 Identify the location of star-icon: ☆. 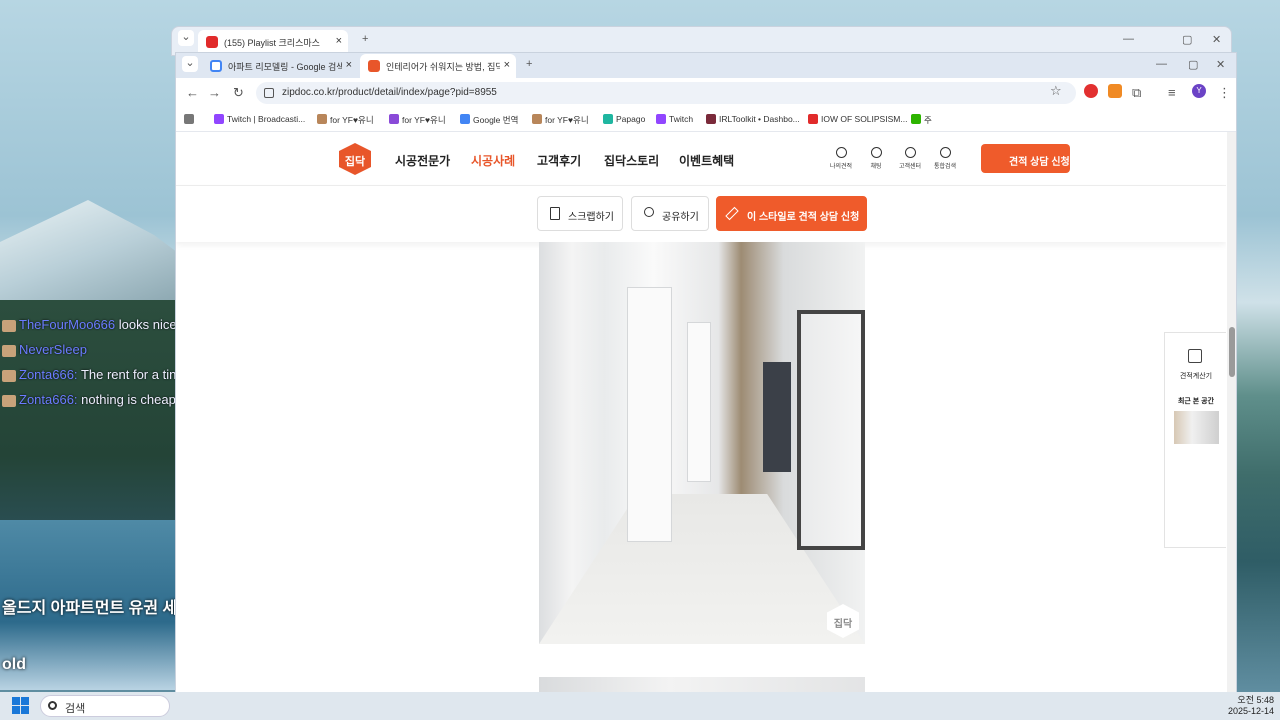
(1056, 91).